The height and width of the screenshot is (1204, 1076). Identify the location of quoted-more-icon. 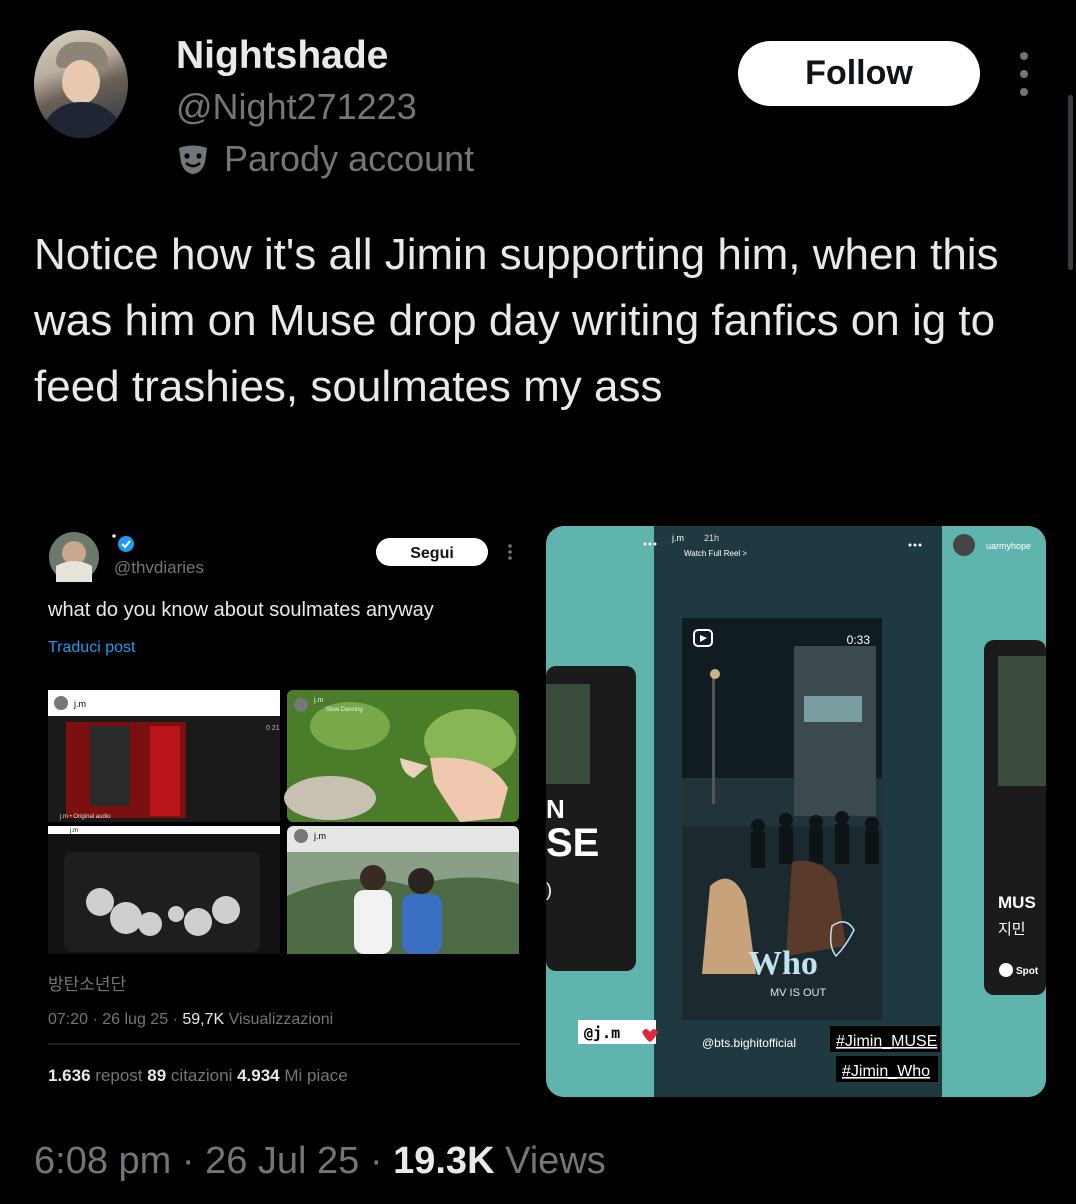
(510, 552).